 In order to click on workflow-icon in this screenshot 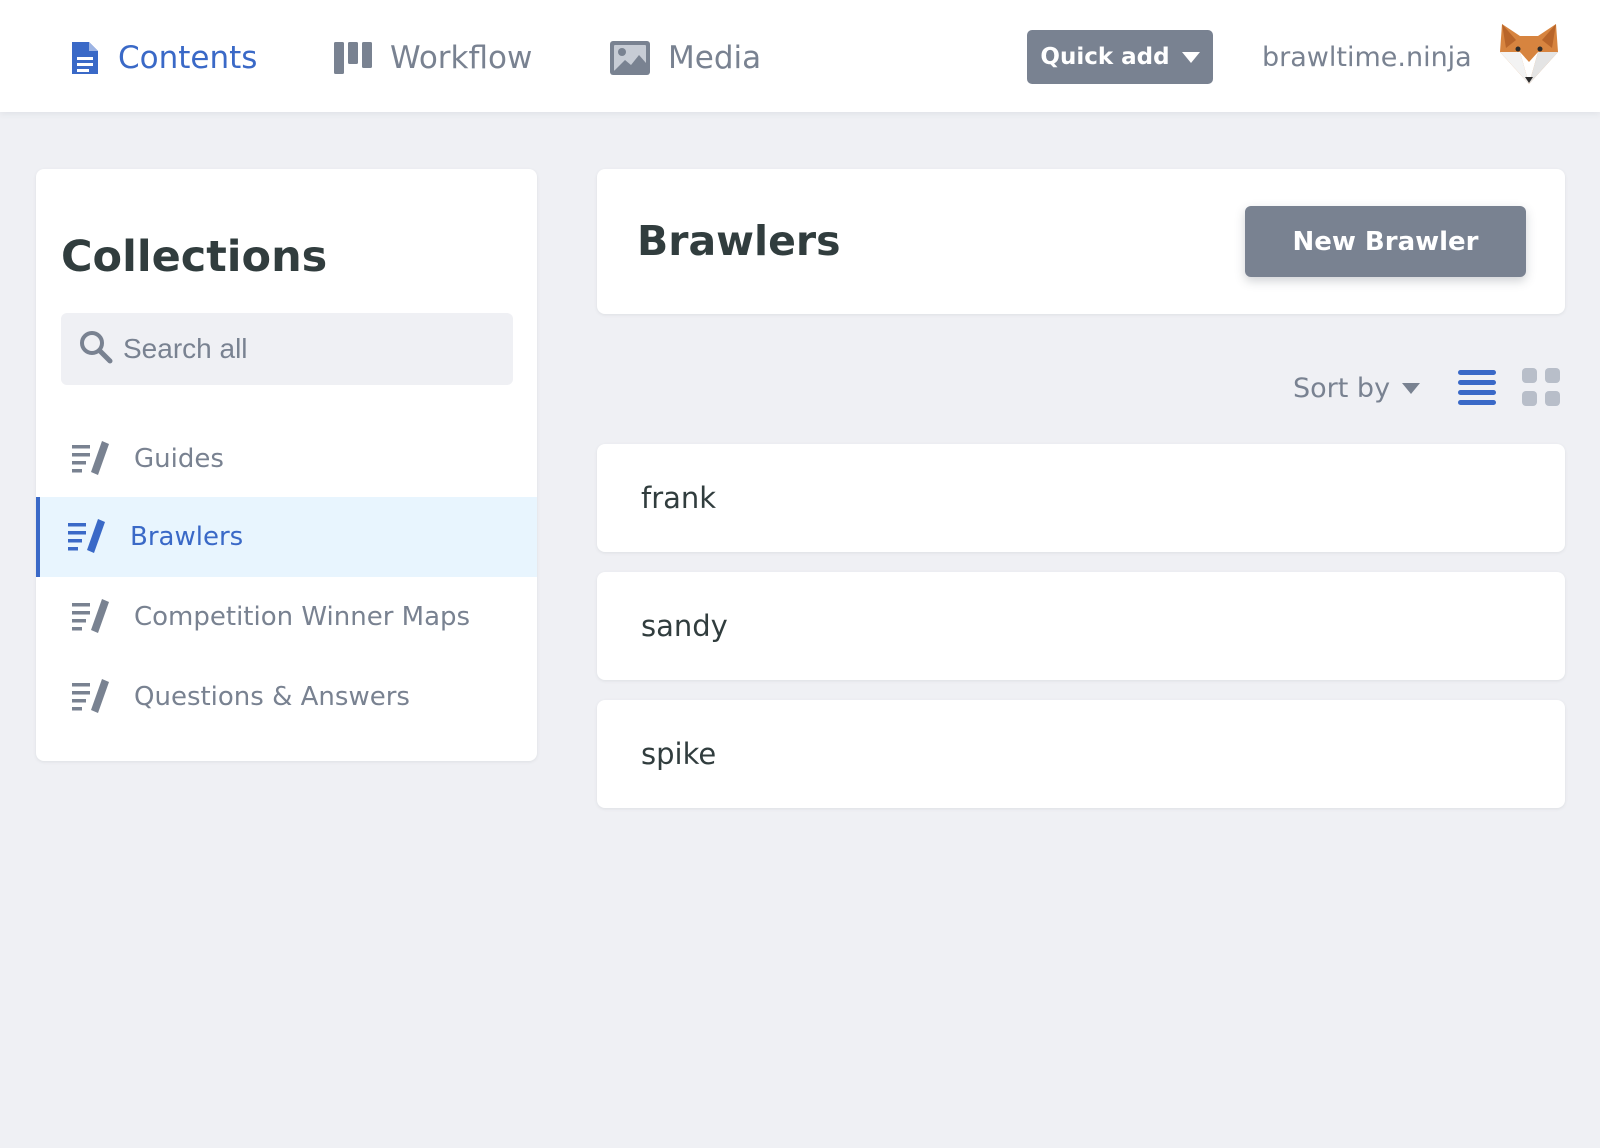, I will do `click(353, 58)`.